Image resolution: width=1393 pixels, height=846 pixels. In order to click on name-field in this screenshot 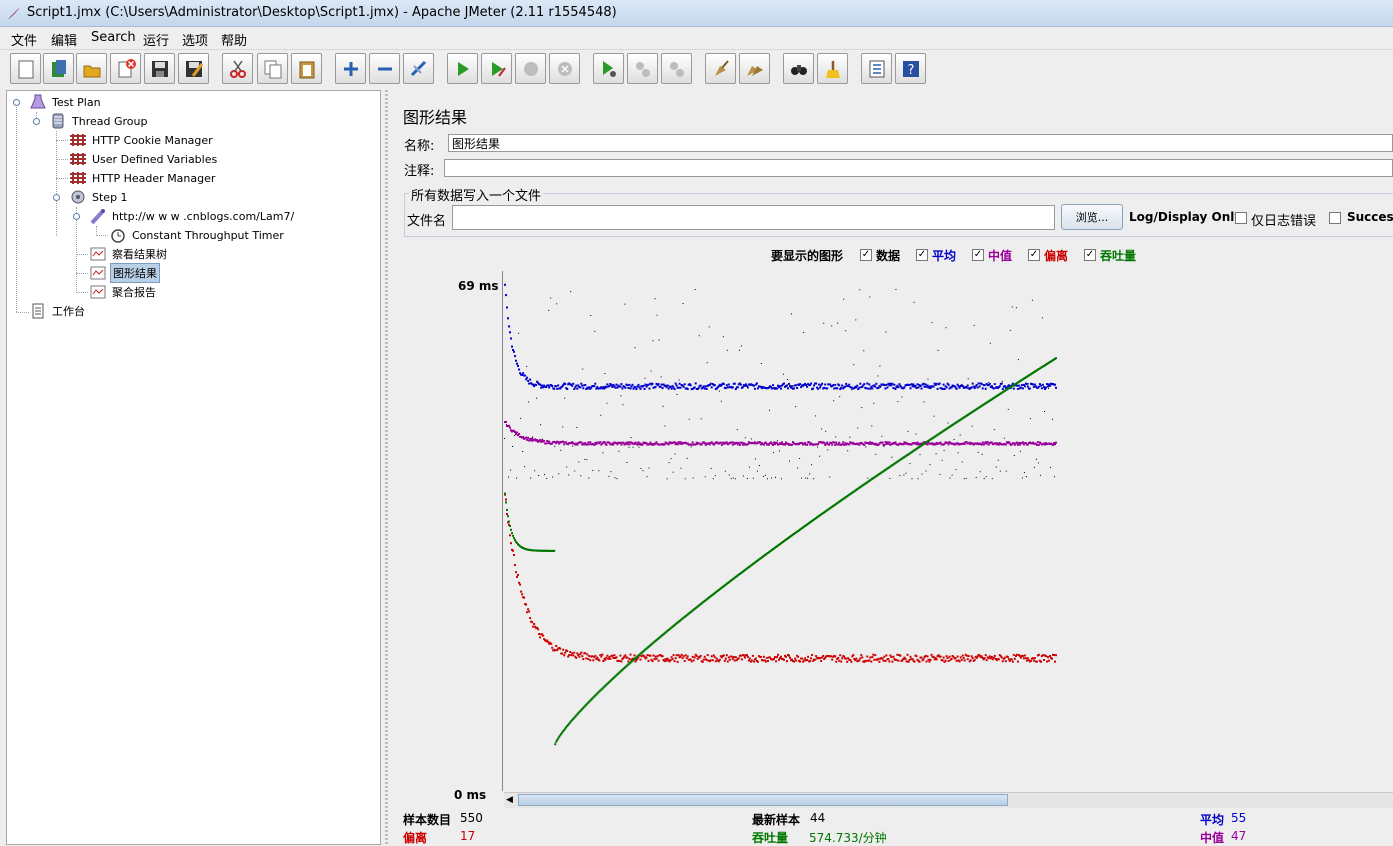, I will do `click(920, 143)`.